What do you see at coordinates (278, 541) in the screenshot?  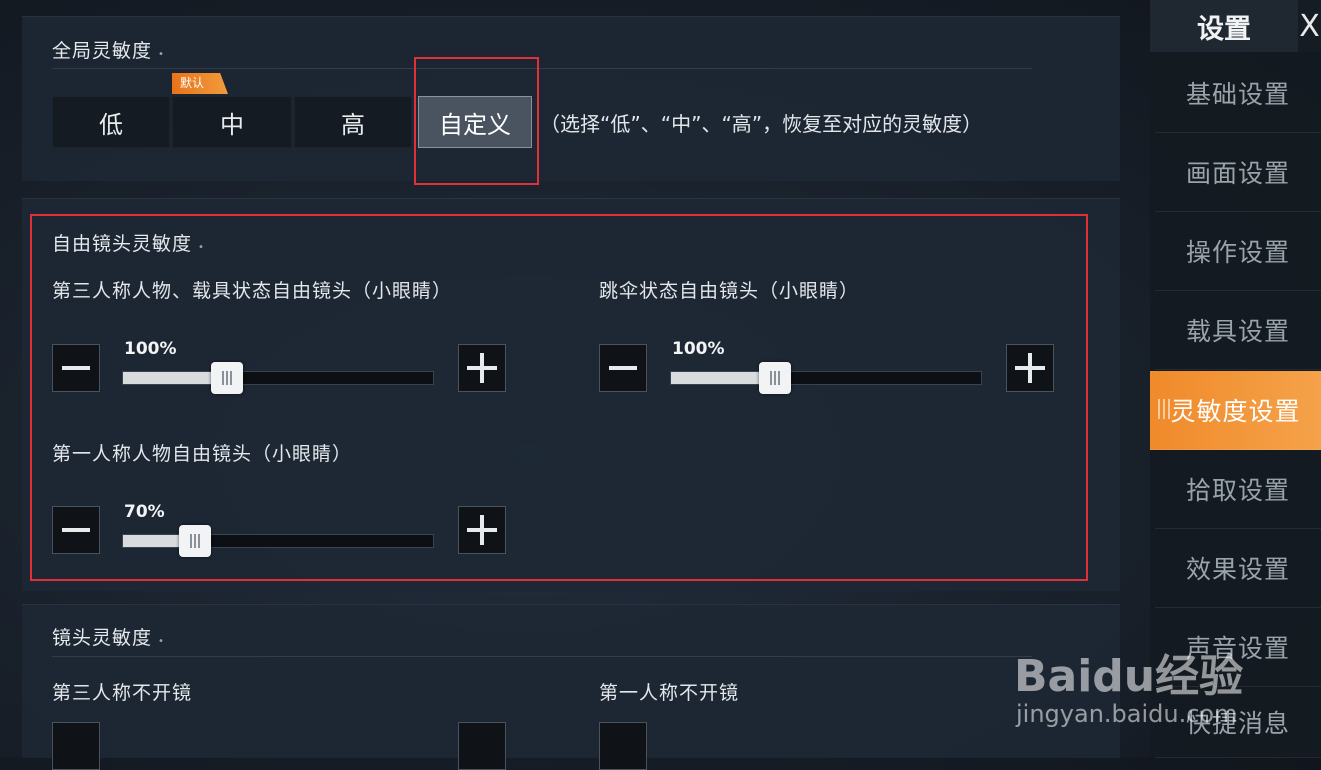 I see `first-person-slider` at bounding box center [278, 541].